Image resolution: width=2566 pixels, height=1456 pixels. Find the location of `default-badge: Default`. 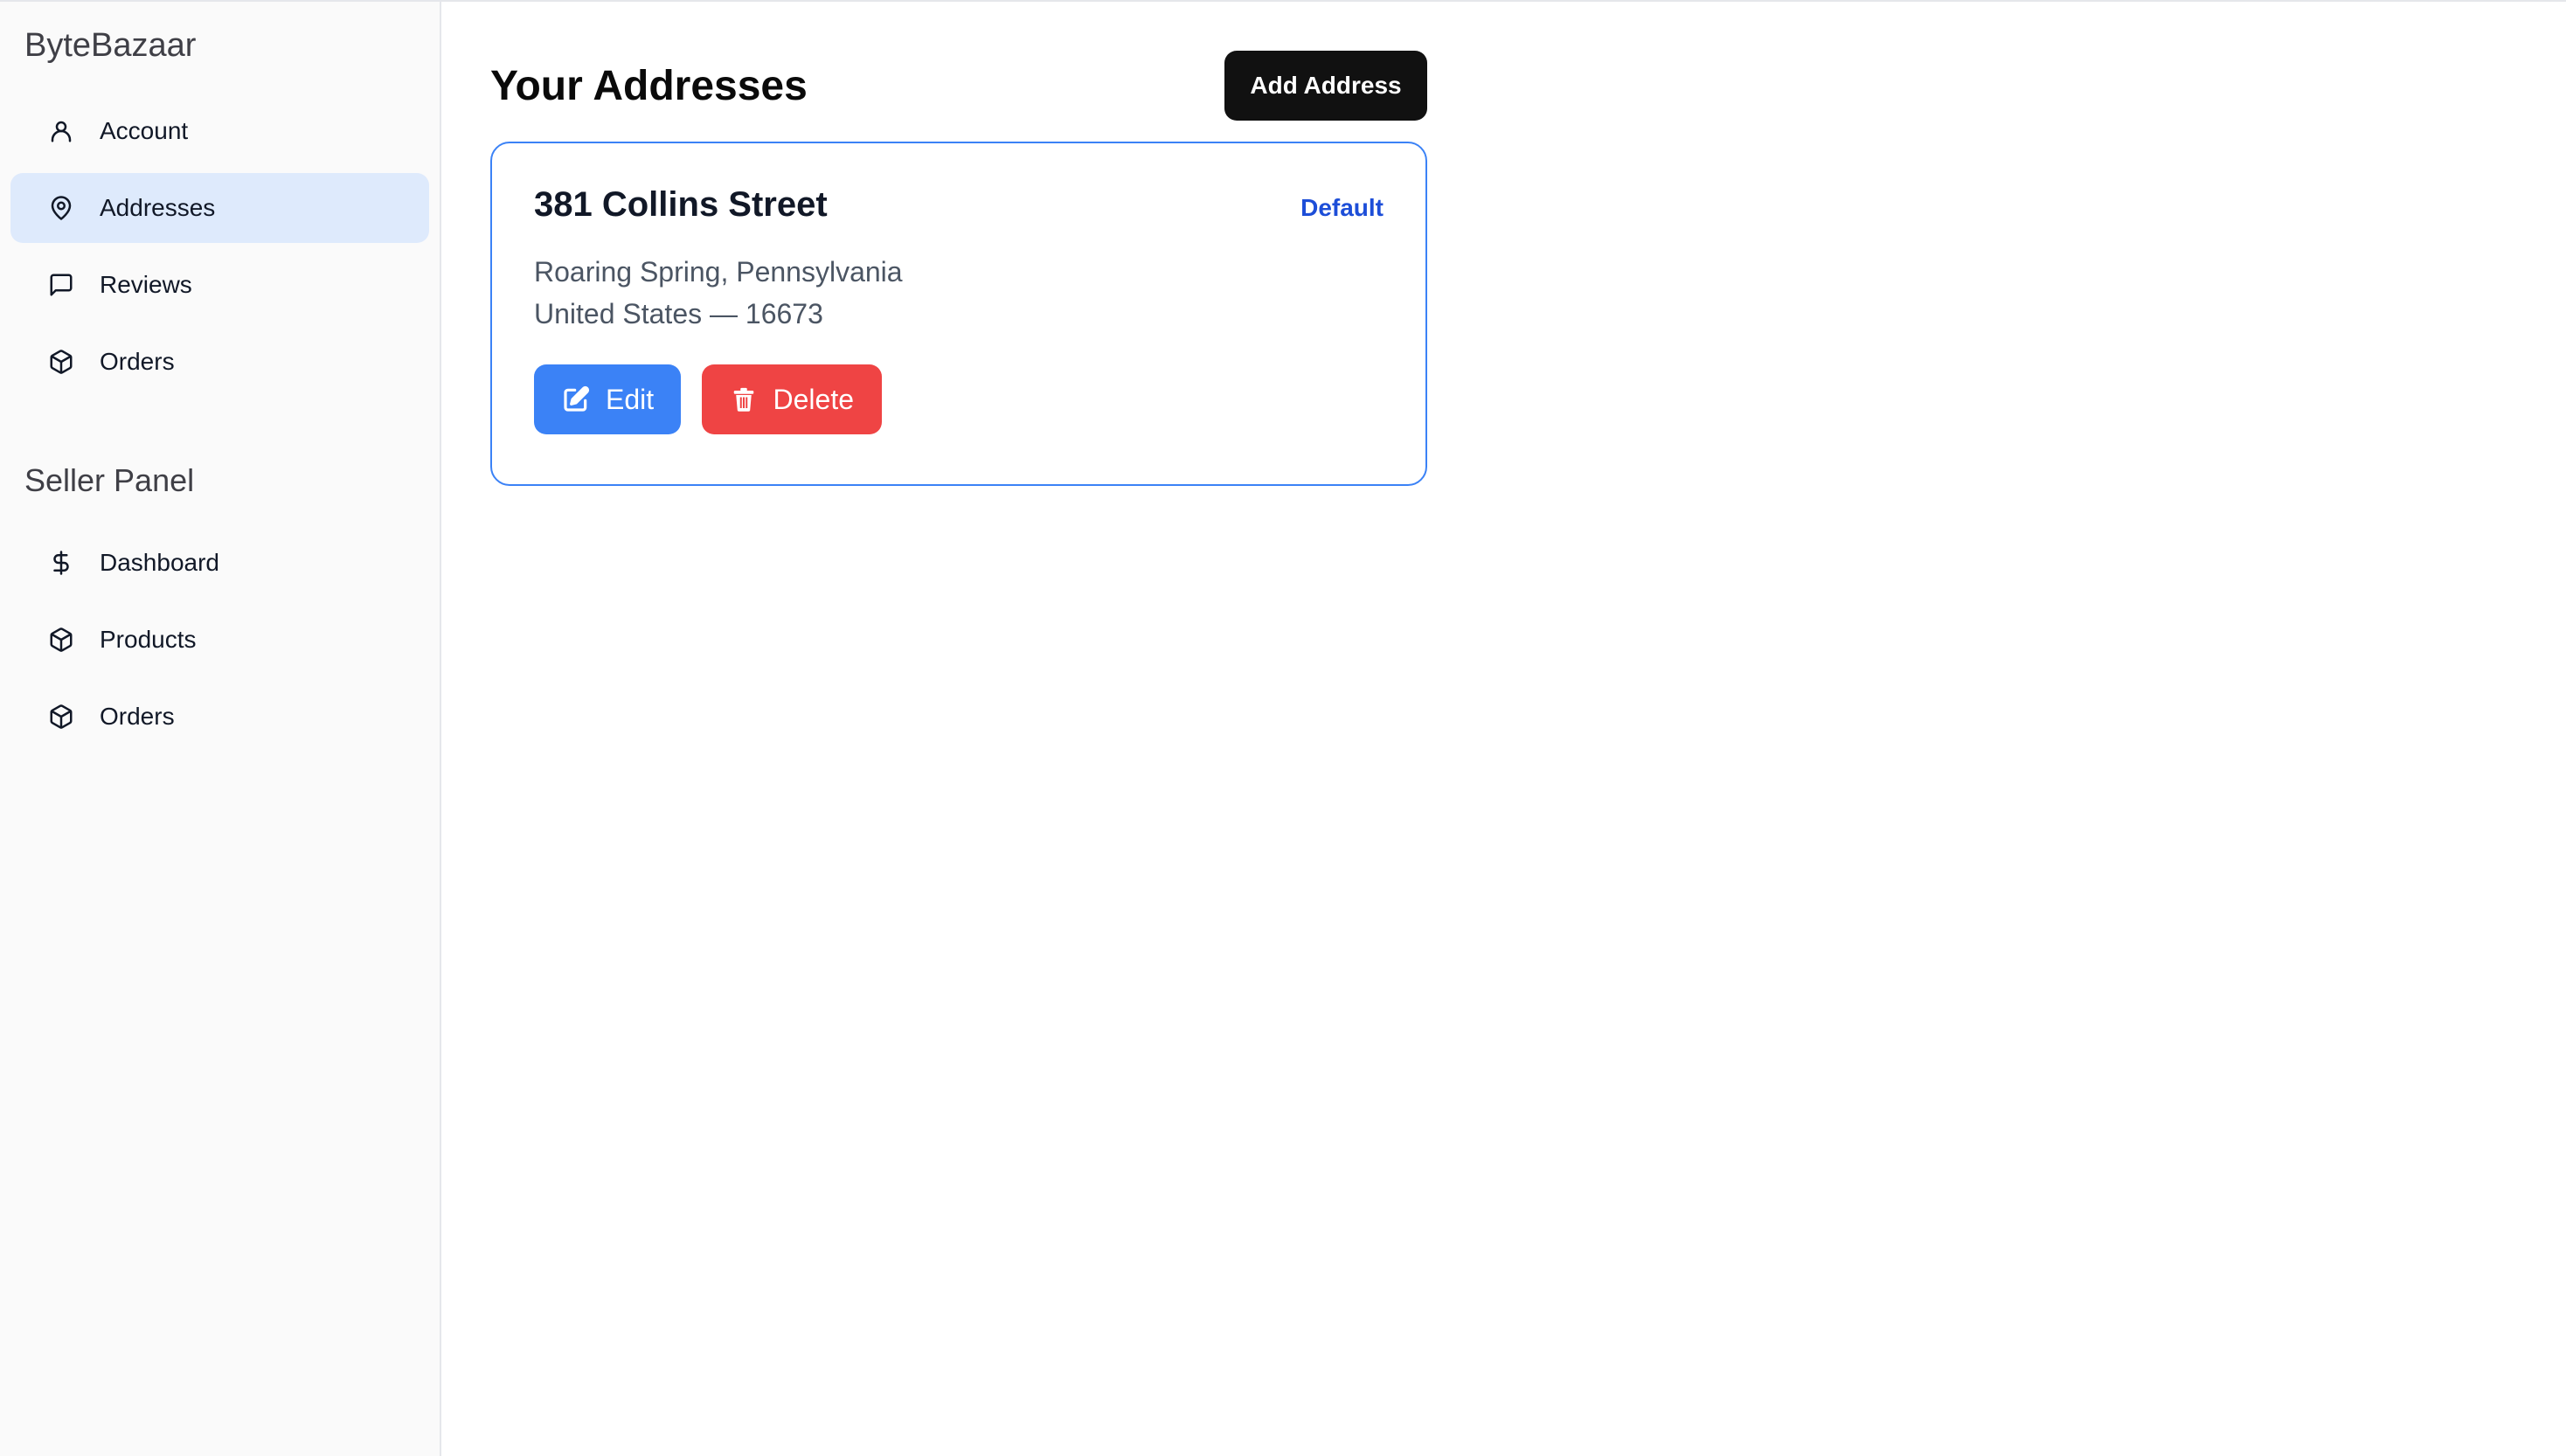

default-badge: Default is located at coordinates (1342, 207).